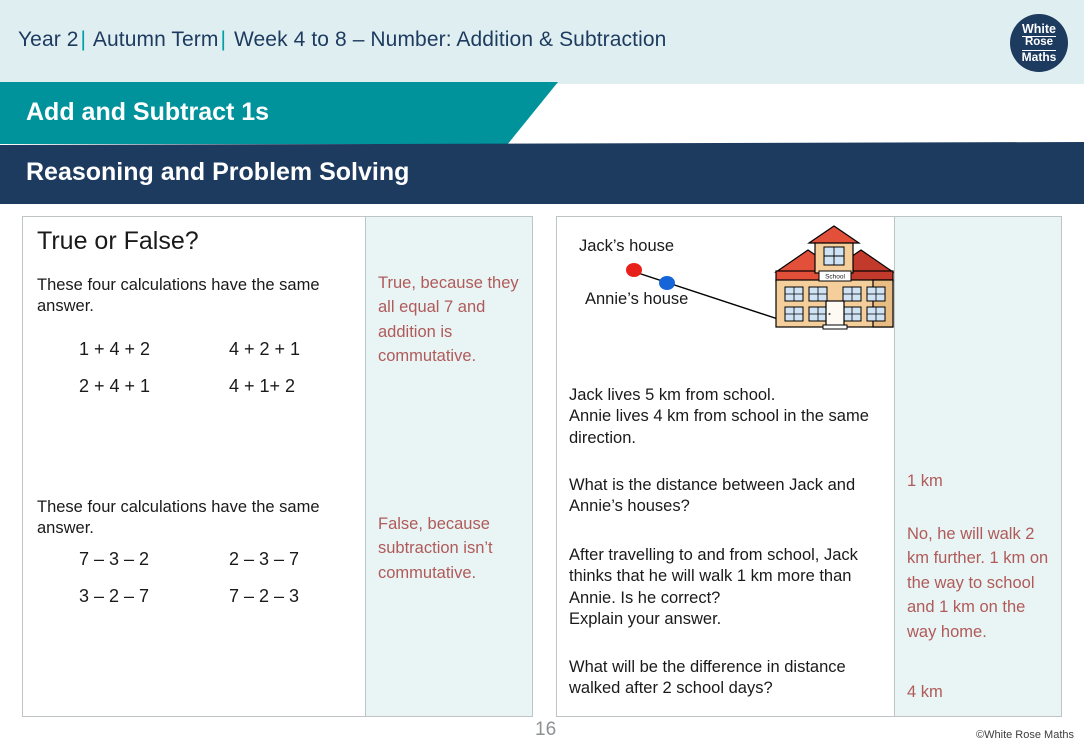  I want to click on page-title: True or False?, so click(118, 241).